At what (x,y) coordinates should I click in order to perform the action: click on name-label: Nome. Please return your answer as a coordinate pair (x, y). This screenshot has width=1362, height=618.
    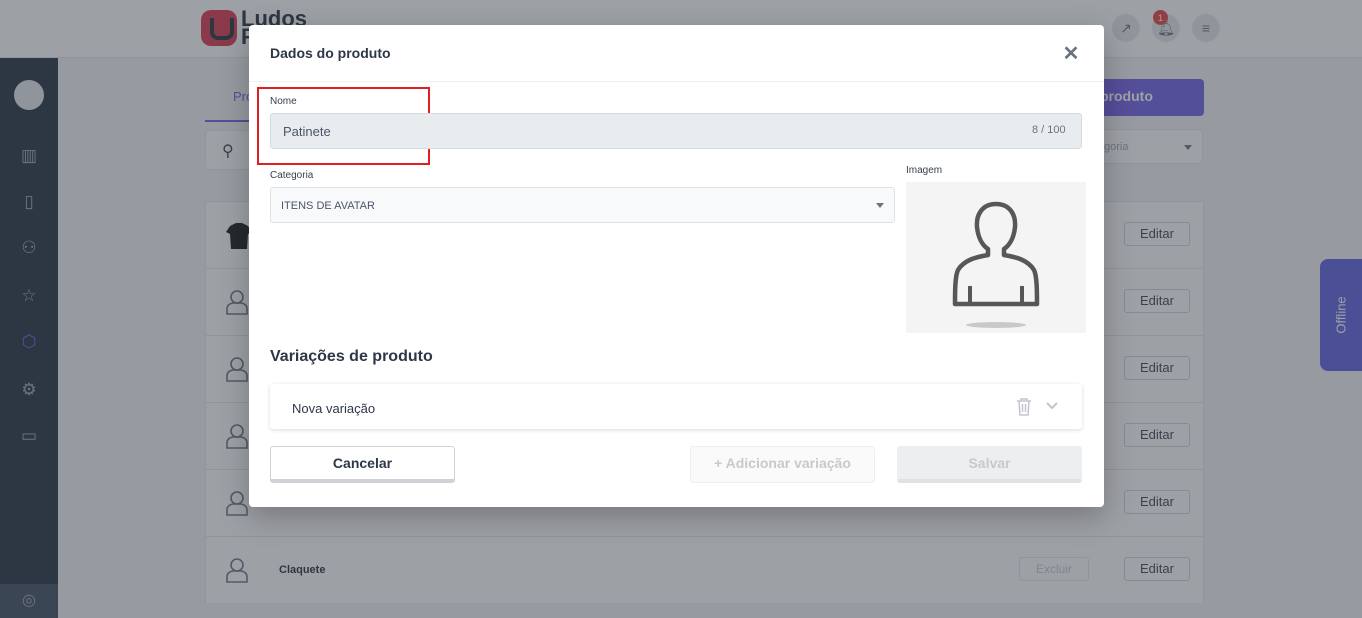
    Looking at the image, I should click on (283, 101).